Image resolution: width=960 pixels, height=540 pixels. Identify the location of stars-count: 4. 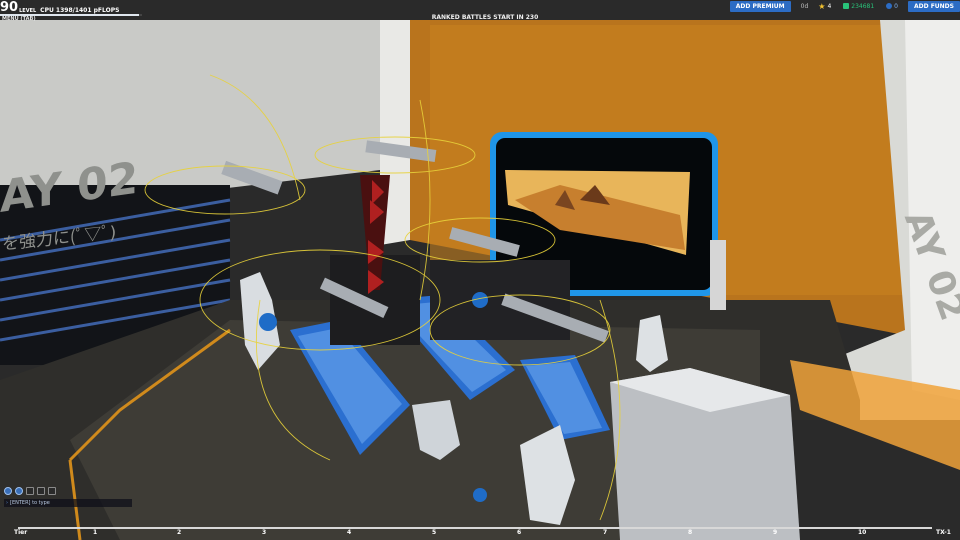
(829, 6).